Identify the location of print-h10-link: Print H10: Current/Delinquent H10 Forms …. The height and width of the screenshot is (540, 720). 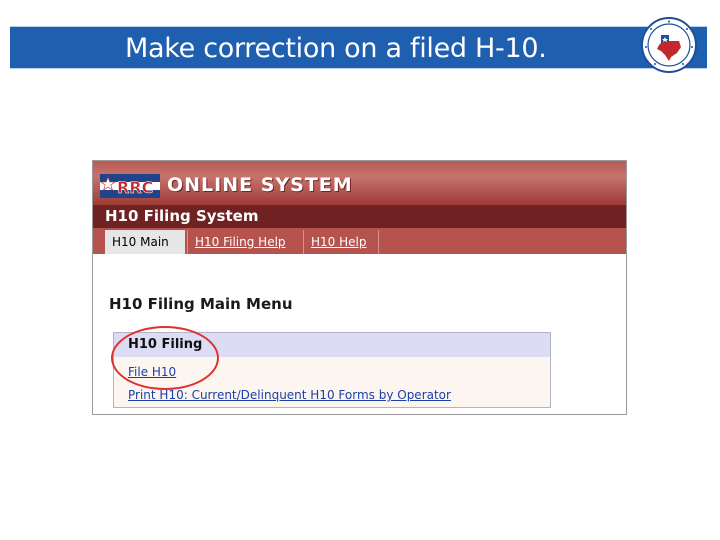
(289, 395).